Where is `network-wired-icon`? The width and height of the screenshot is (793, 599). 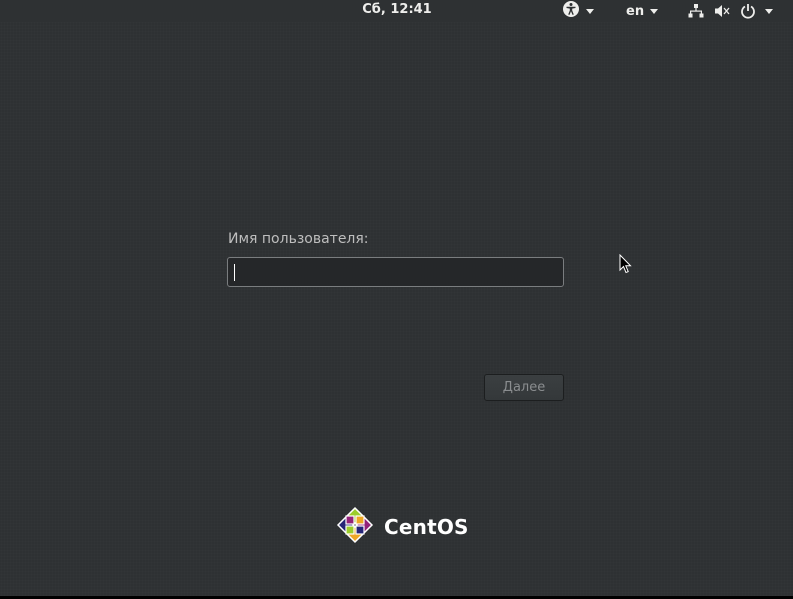
network-wired-icon is located at coordinates (696, 11).